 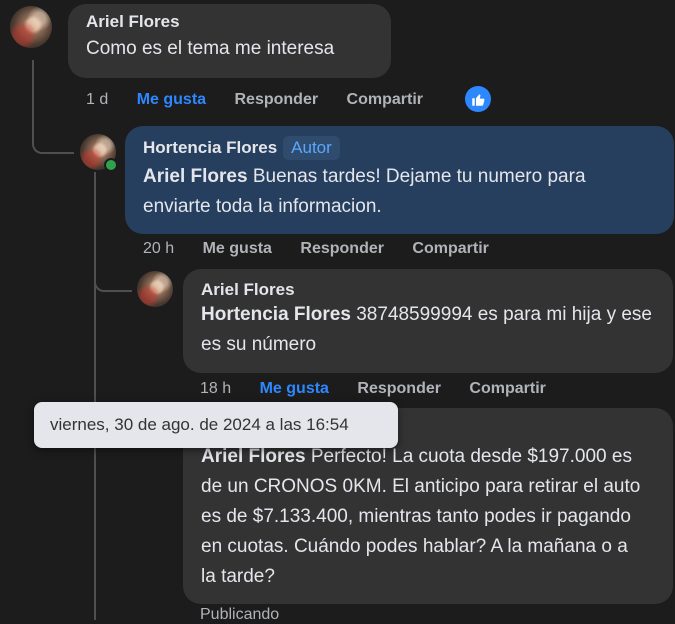 What do you see at coordinates (111, 165) in the screenshot?
I see `online-status-dot` at bounding box center [111, 165].